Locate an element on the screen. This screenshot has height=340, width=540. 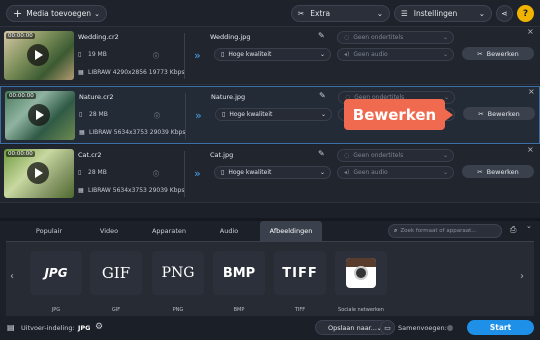
play-icon is located at coordinates (40, 115).